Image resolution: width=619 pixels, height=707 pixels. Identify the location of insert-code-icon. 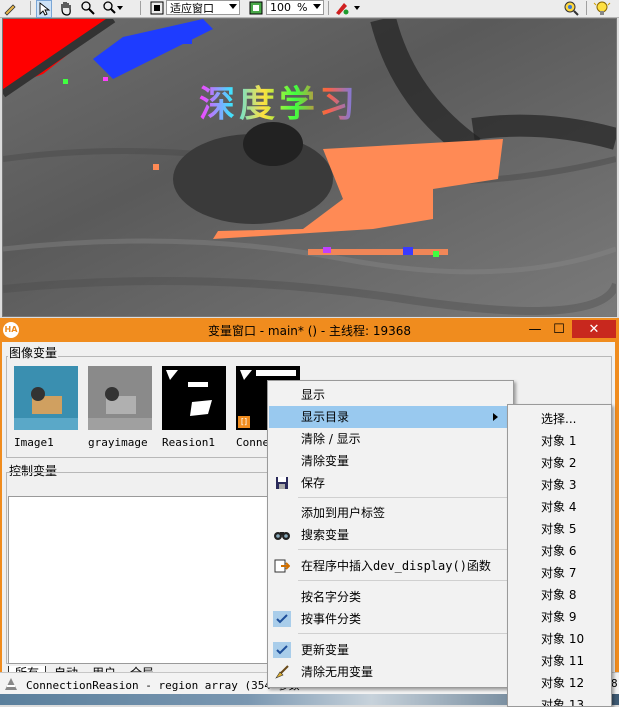
(282, 566).